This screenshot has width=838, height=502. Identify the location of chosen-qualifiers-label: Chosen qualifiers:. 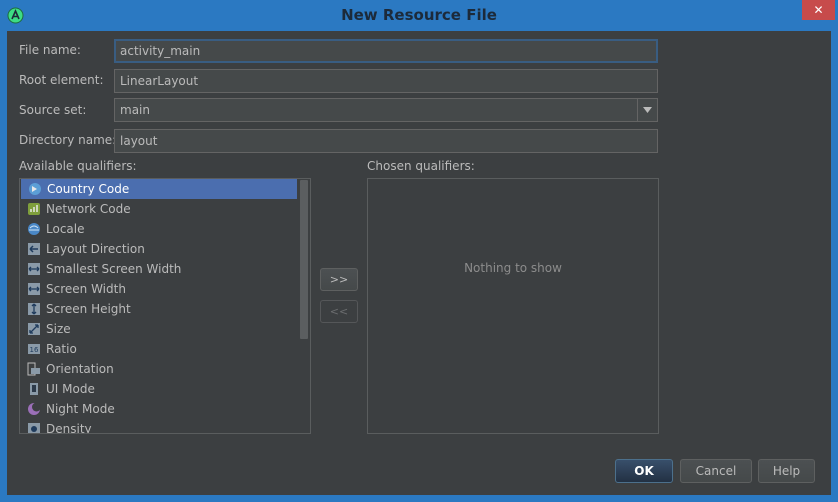
(421, 166).